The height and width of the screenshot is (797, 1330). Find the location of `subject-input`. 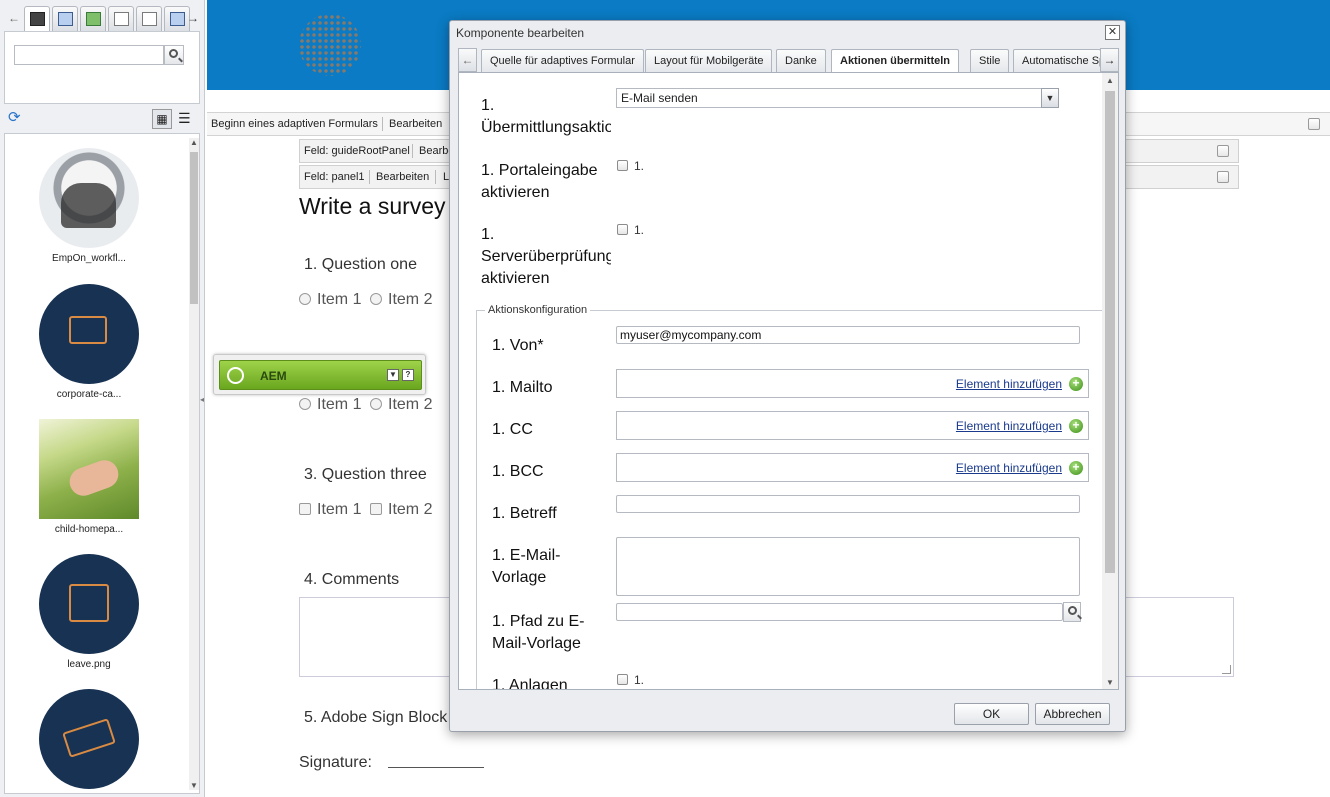

subject-input is located at coordinates (848, 504).